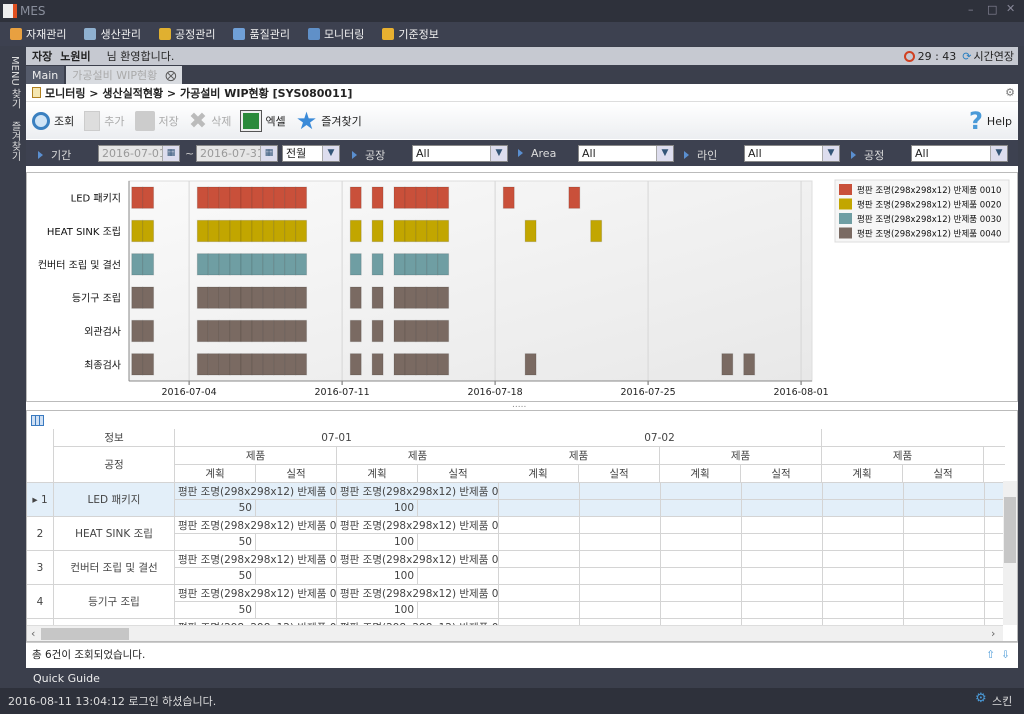 This screenshot has width=1024, height=714. I want to click on favorite-button: ★ 즐겨찾기, so click(329, 121).